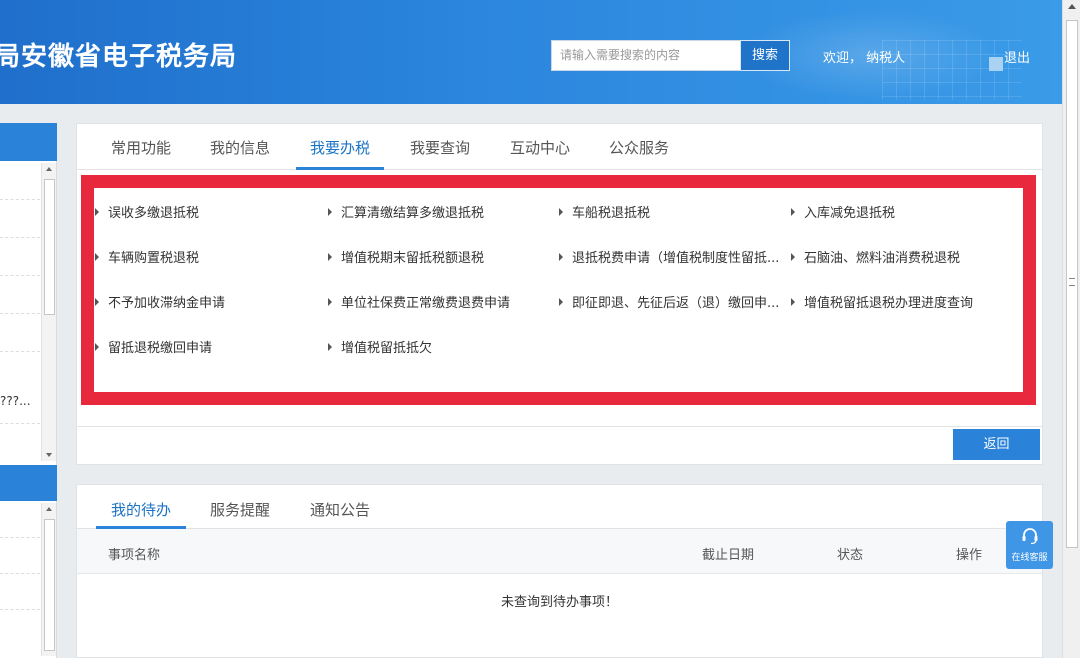 The image size is (1080, 658). I want to click on online-service-label: 在线客服, so click(1029, 558).